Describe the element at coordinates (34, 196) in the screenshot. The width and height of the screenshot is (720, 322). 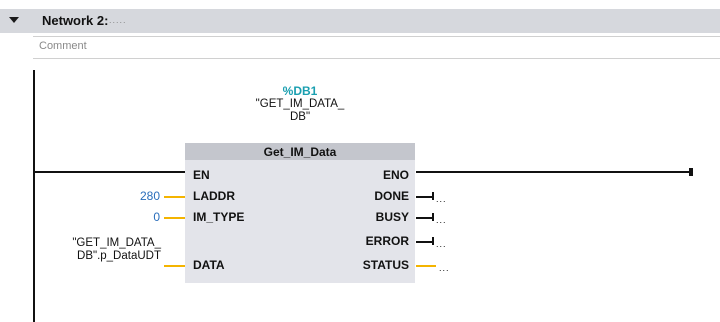
I see `left-power-rail` at that location.